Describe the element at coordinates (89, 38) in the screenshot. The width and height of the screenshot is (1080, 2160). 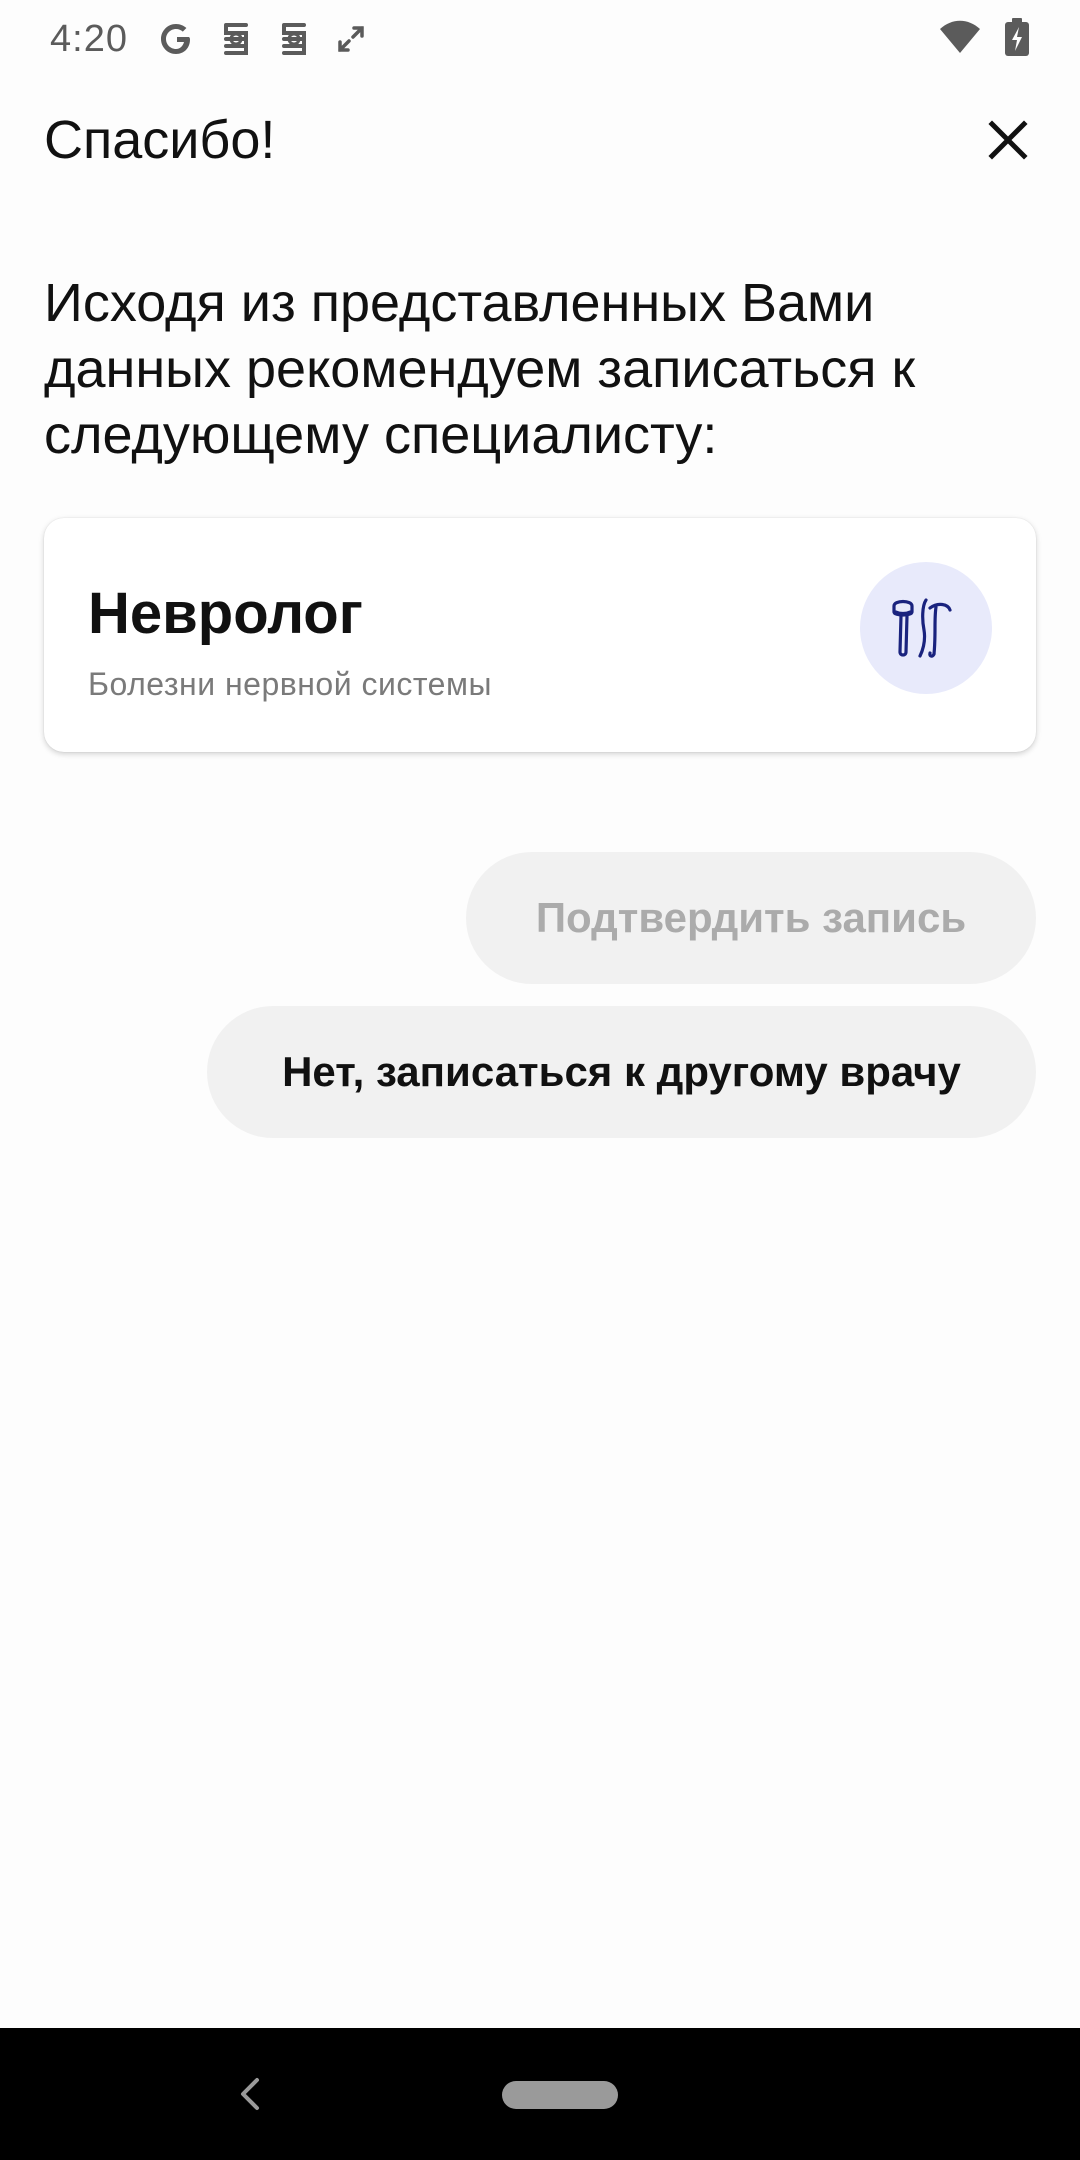
I see `status-time: 4:20` at that location.